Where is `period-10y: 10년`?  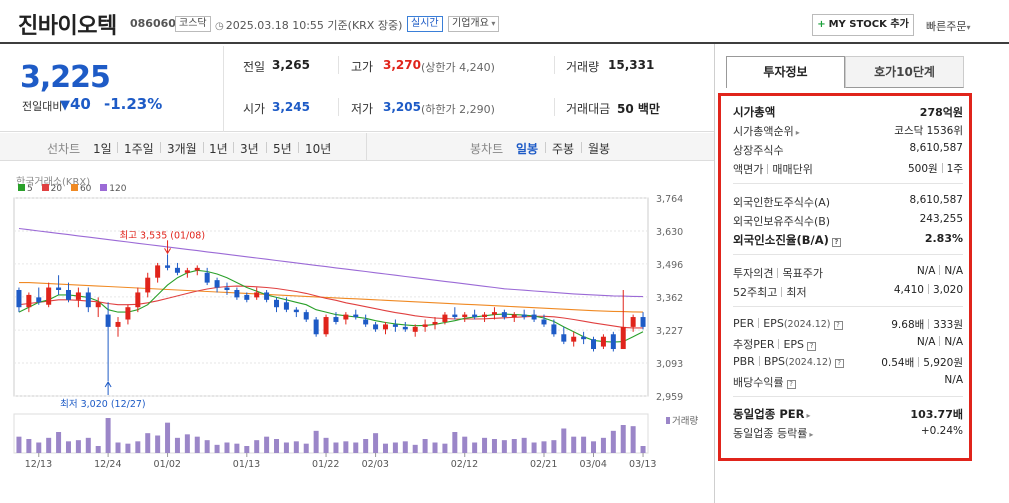 period-10y: 10년 is located at coordinates (318, 148).